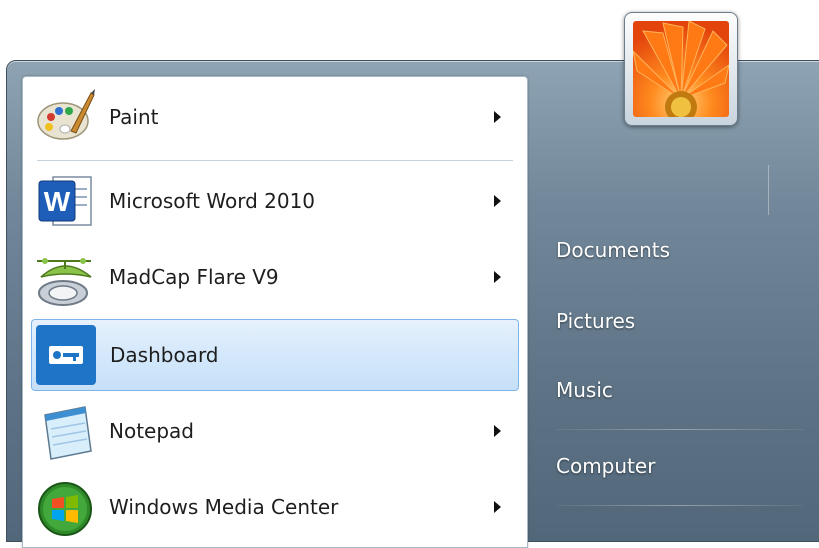 The image size is (819, 548). What do you see at coordinates (65, 277) in the screenshot?
I see `madcap-flare-icon` at bounding box center [65, 277].